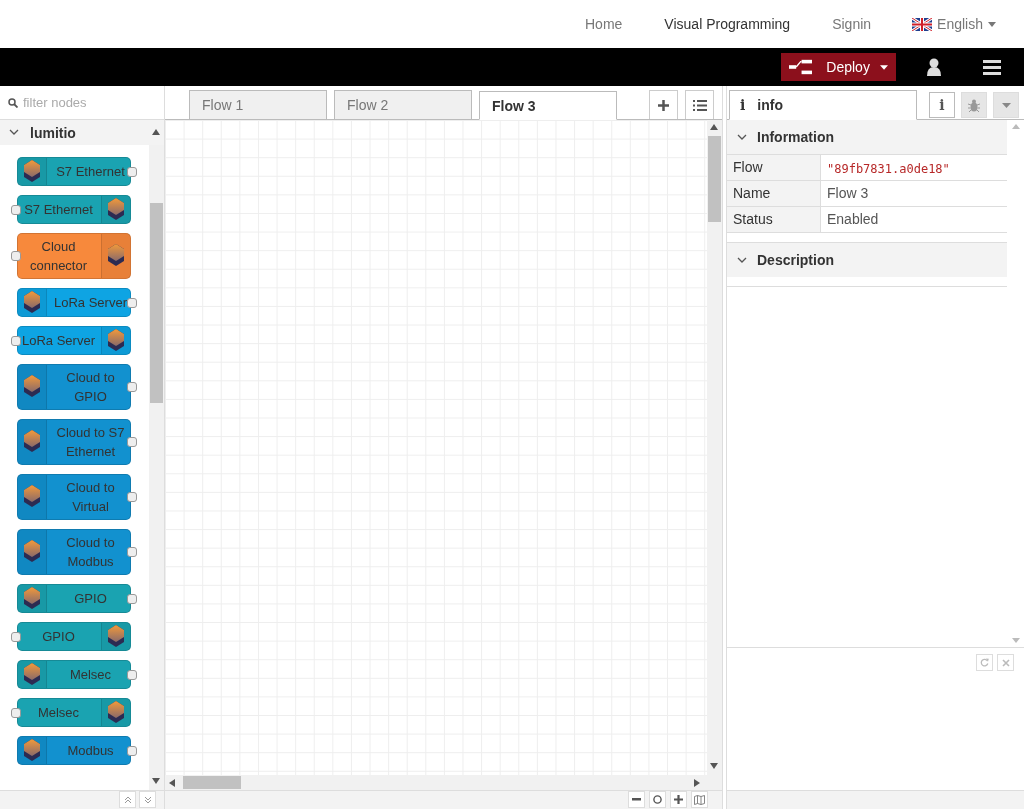 This screenshot has height=809, width=1024. What do you see at coordinates (992, 67) in the screenshot?
I see `menu-icon` at bounding box center [992, 67].